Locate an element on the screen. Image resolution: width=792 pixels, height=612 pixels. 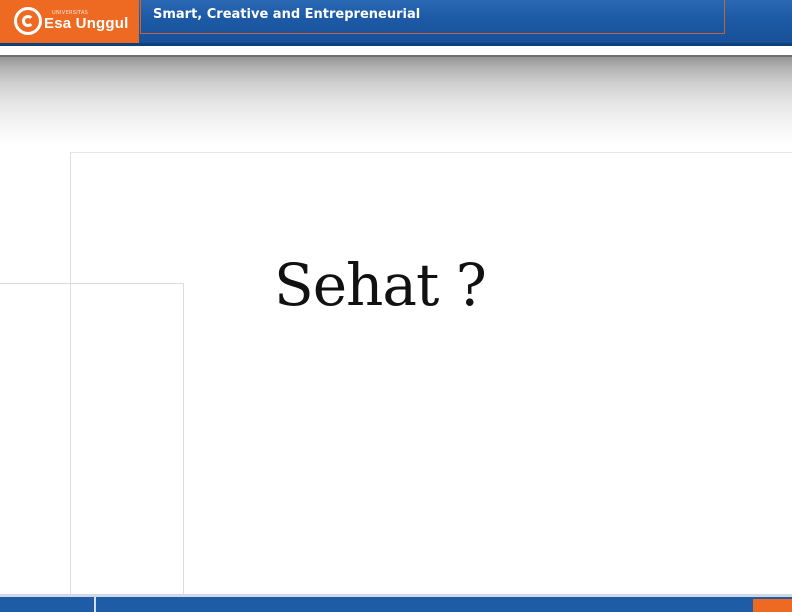
logo-emblem-icon is located at coordinates (28, 21).